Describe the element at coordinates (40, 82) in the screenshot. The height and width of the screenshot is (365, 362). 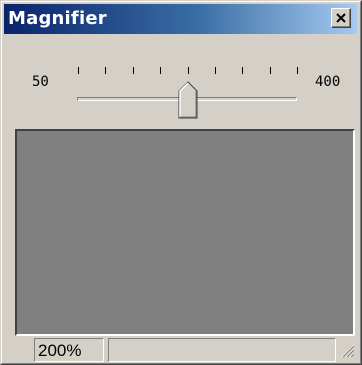
I see `zoom-min-label: 50` at that location.